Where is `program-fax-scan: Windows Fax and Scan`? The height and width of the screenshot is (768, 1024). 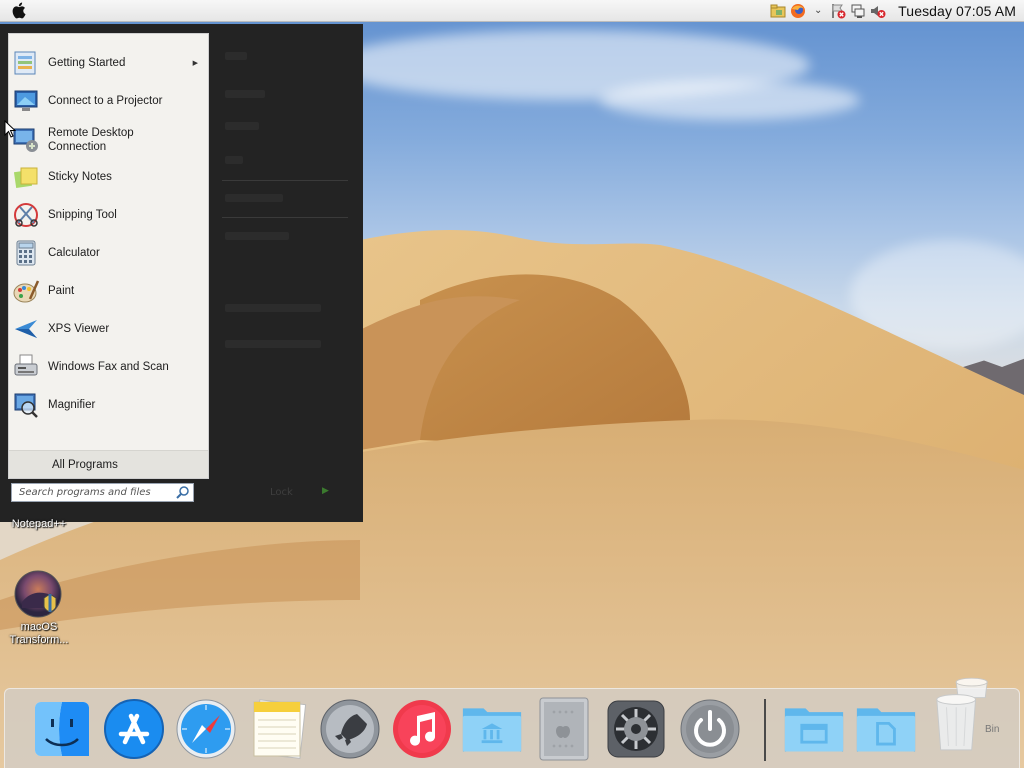 program-fax-scan: Windows Fax and Scan is located at coordinates (108, 367).